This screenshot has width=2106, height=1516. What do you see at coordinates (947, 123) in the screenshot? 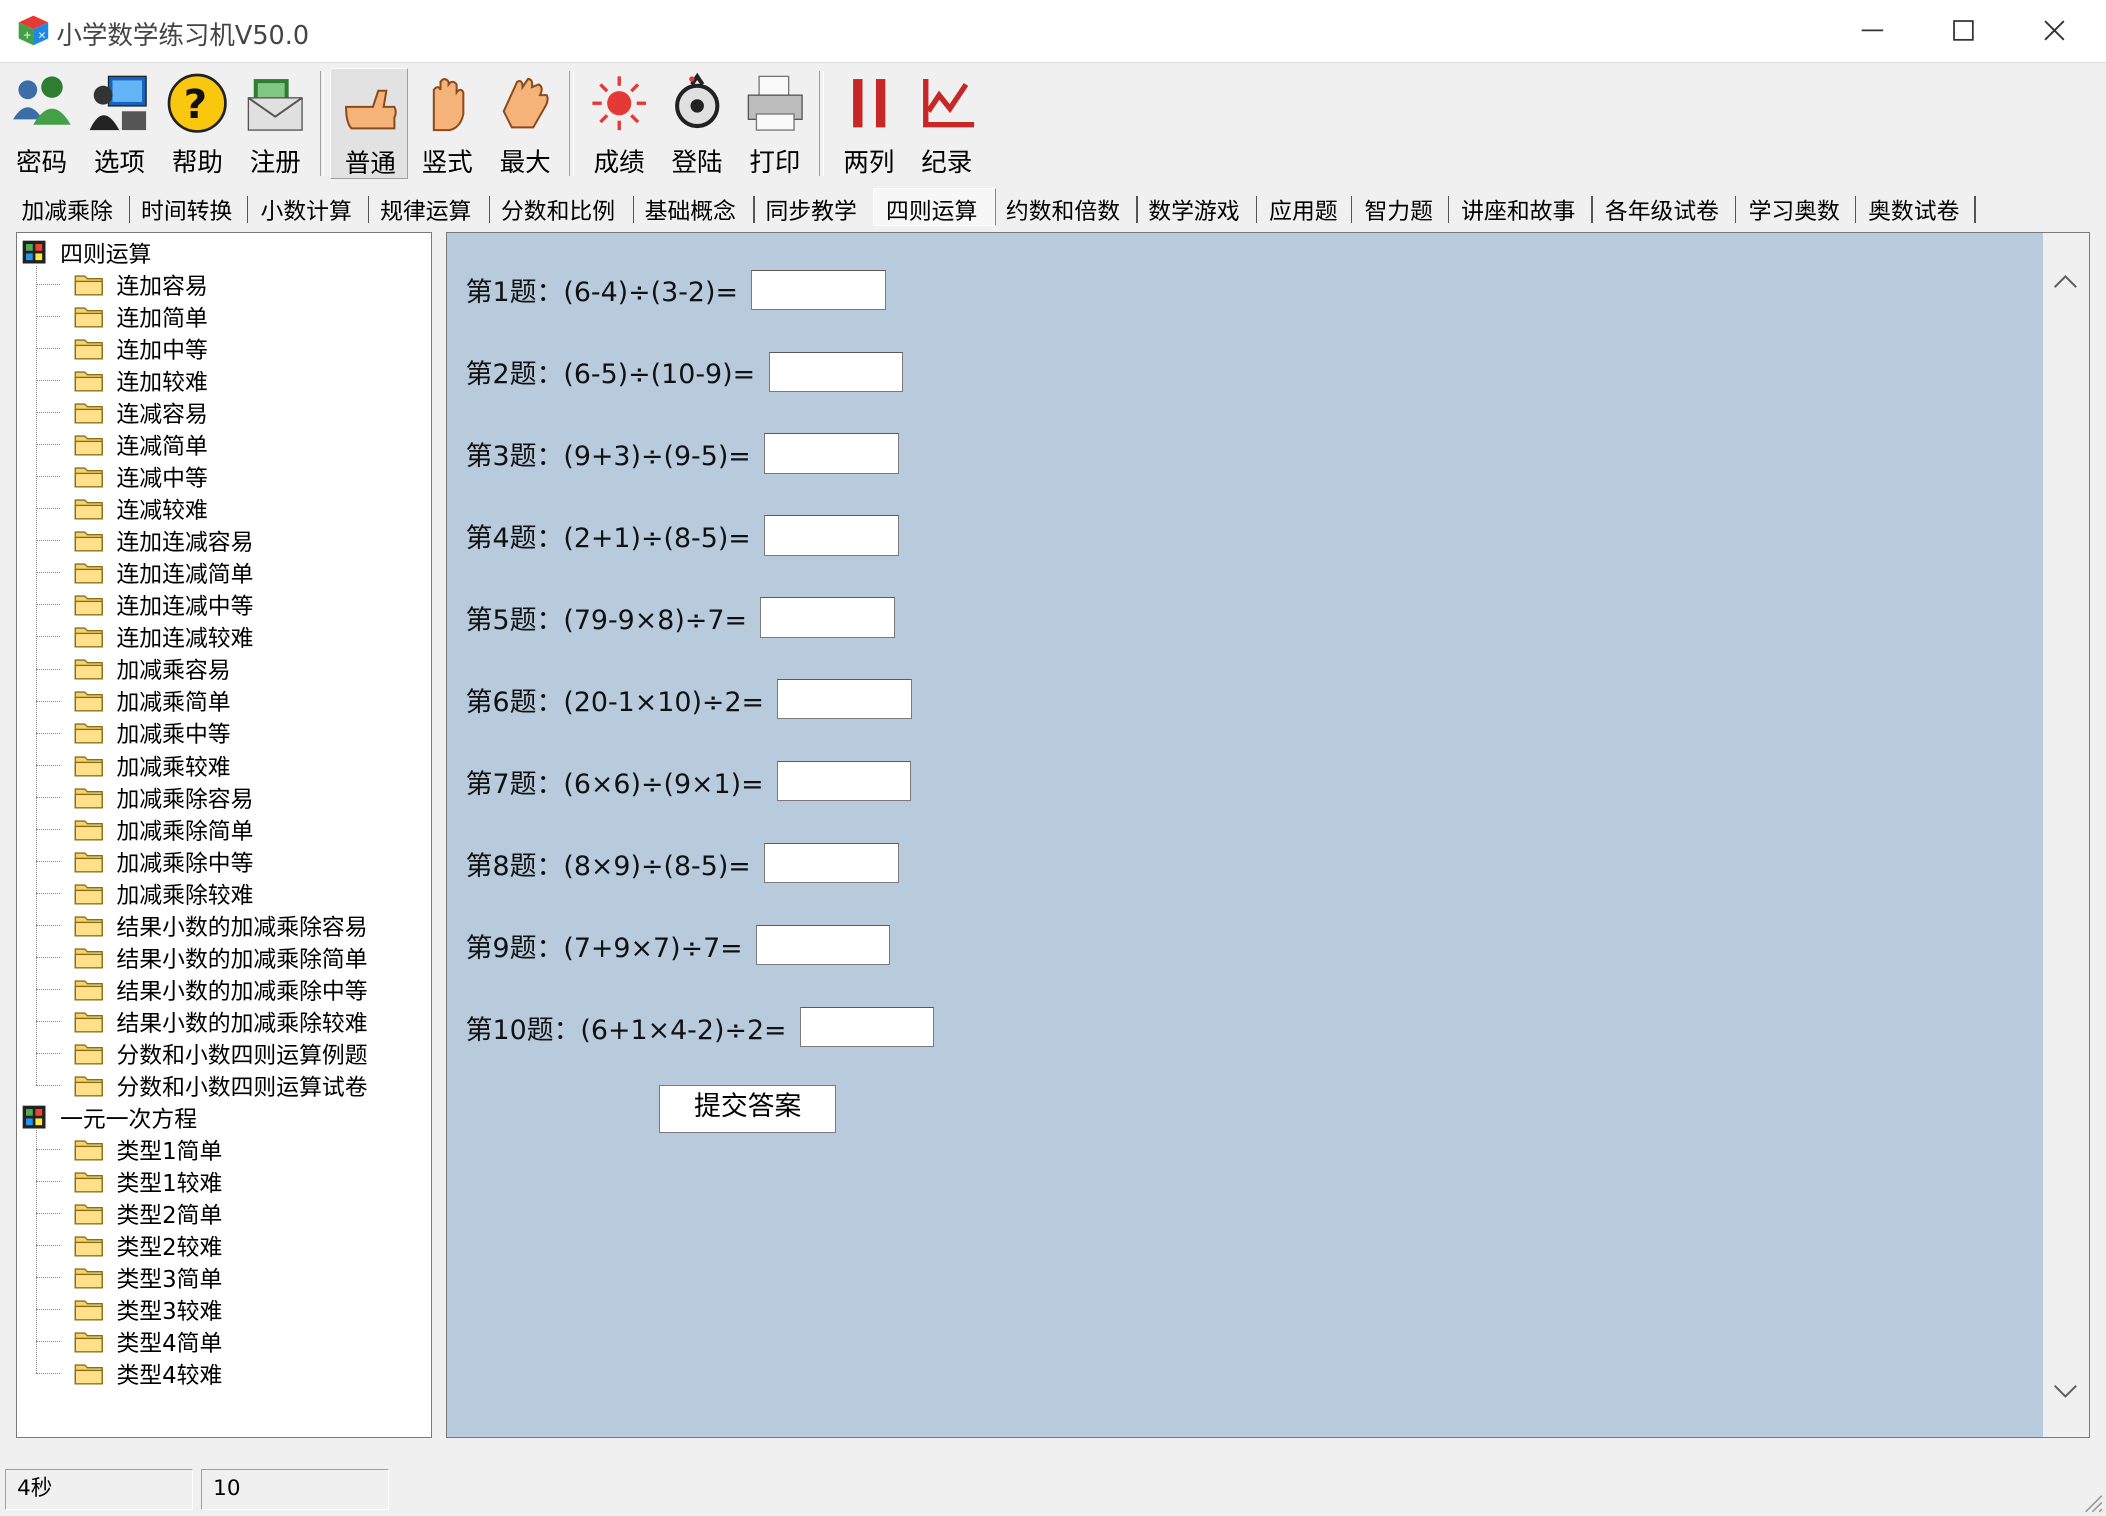
I see `record-button: 纪录` at bounding box center [947, 123].